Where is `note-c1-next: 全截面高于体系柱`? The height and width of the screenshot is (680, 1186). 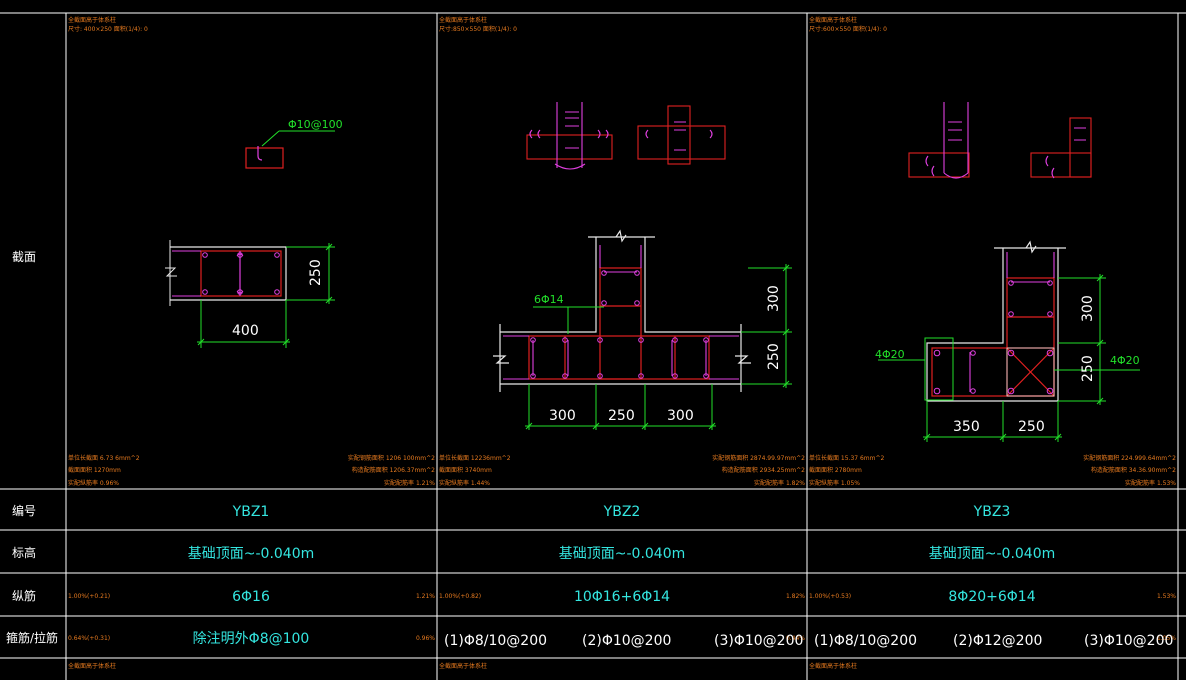 note-c1-next: 全截面高于体系柱 is located at coordinates (92, 666).